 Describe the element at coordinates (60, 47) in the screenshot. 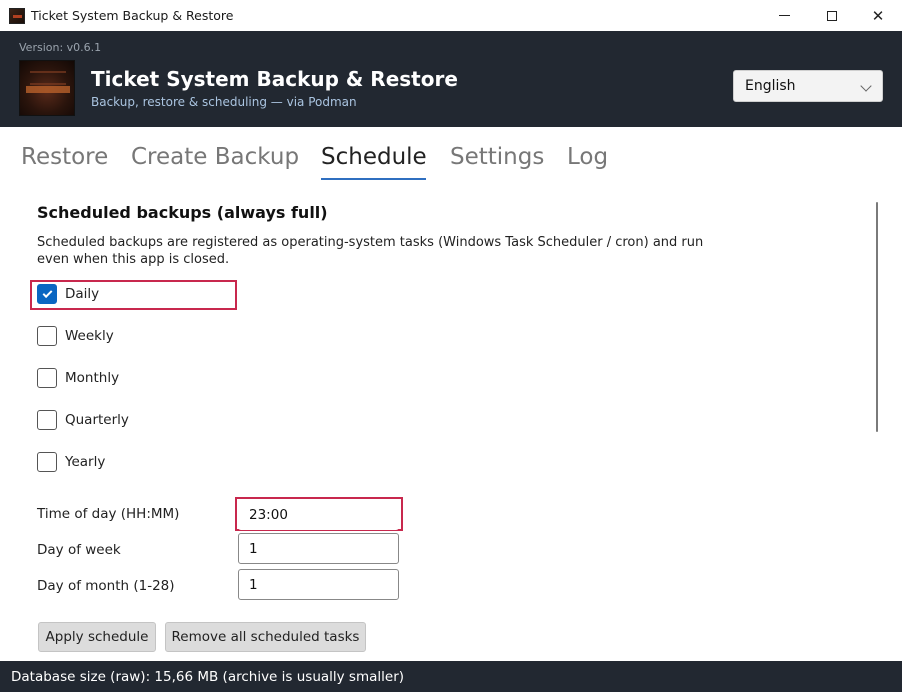

I see `version-label: Version: v0.6.1` at that location.